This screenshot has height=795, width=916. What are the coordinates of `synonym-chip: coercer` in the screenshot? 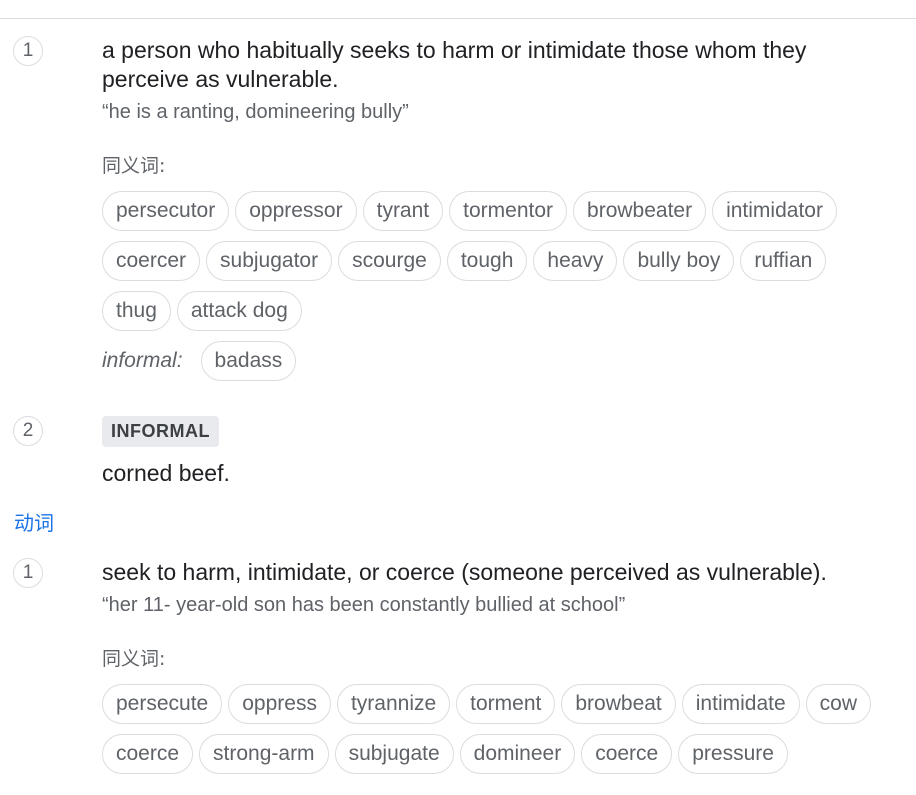 It's located at (151, 261).